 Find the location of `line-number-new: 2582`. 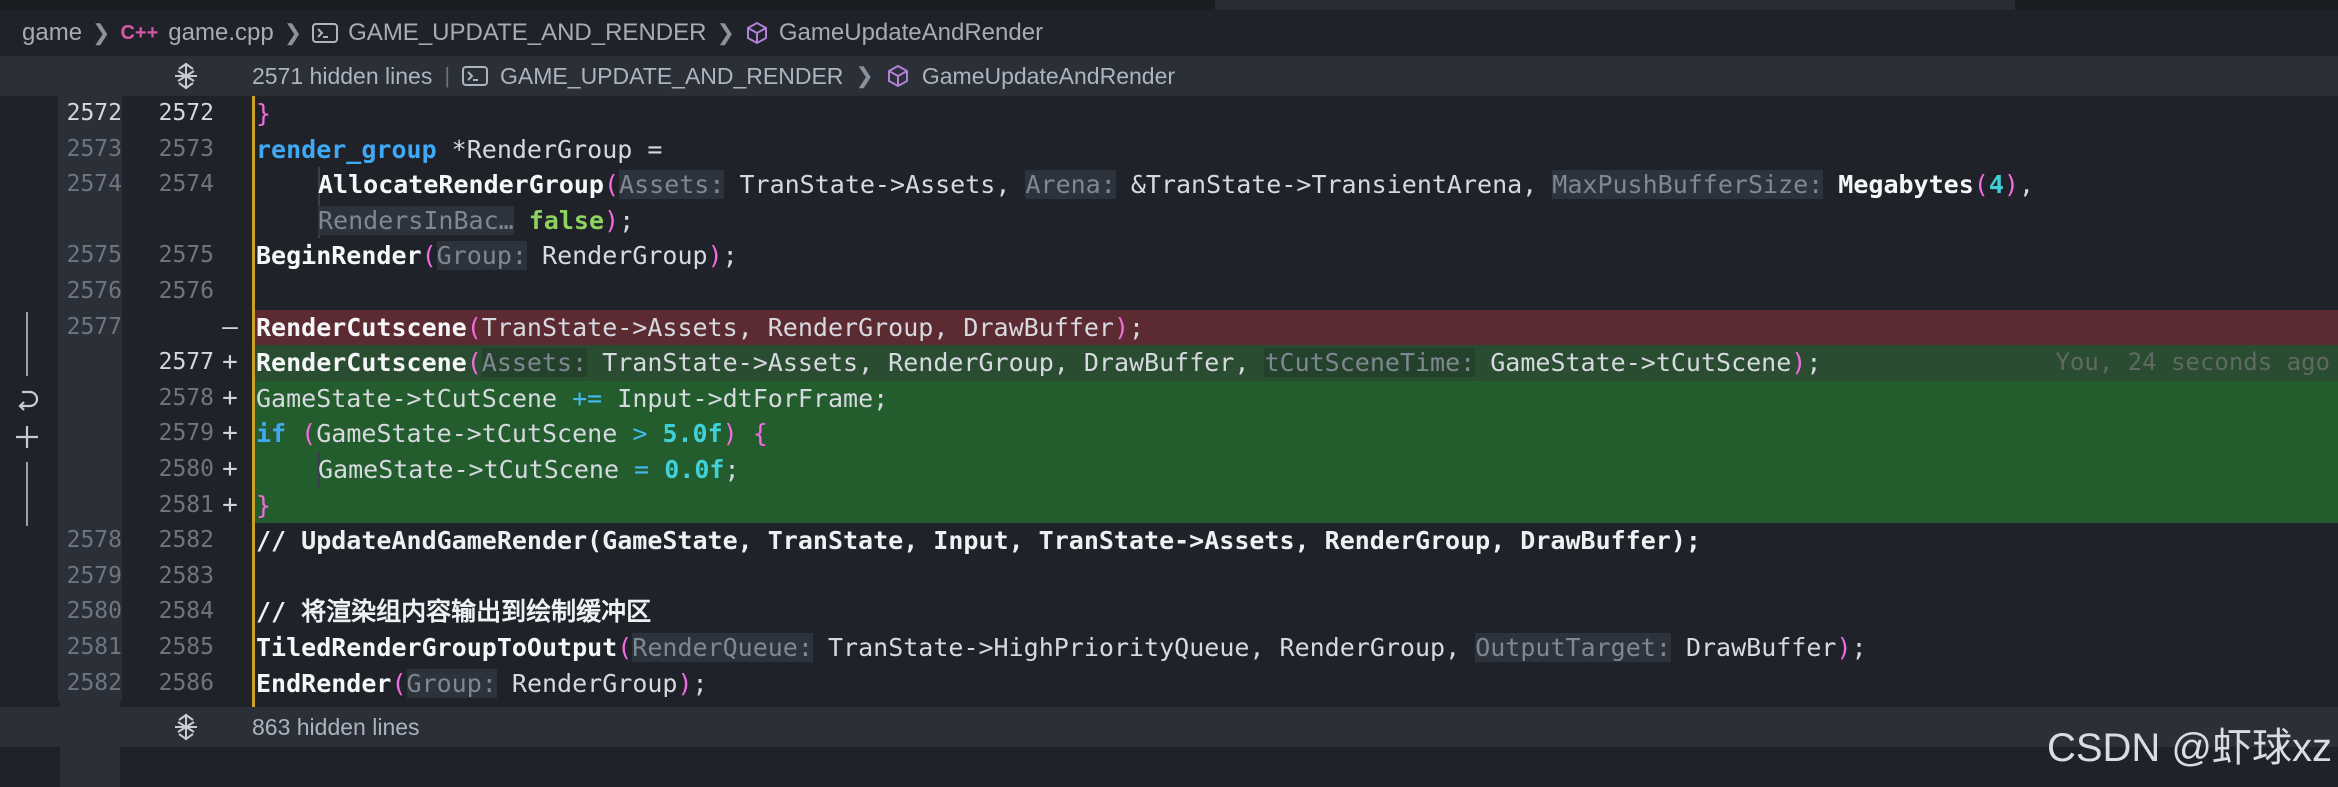

line-number-new: 2582 is located at coordinates (186, 540).